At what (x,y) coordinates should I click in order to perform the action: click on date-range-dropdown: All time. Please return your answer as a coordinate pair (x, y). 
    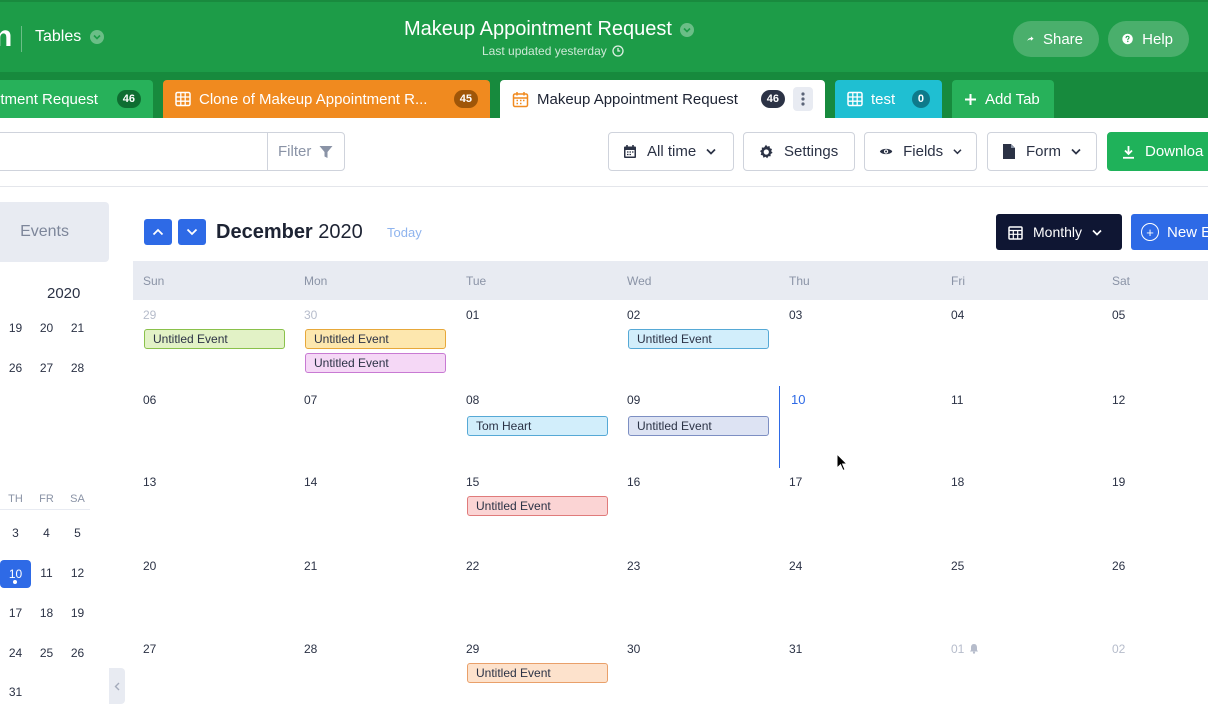
    Looking at the image, I should click on (671, 151).